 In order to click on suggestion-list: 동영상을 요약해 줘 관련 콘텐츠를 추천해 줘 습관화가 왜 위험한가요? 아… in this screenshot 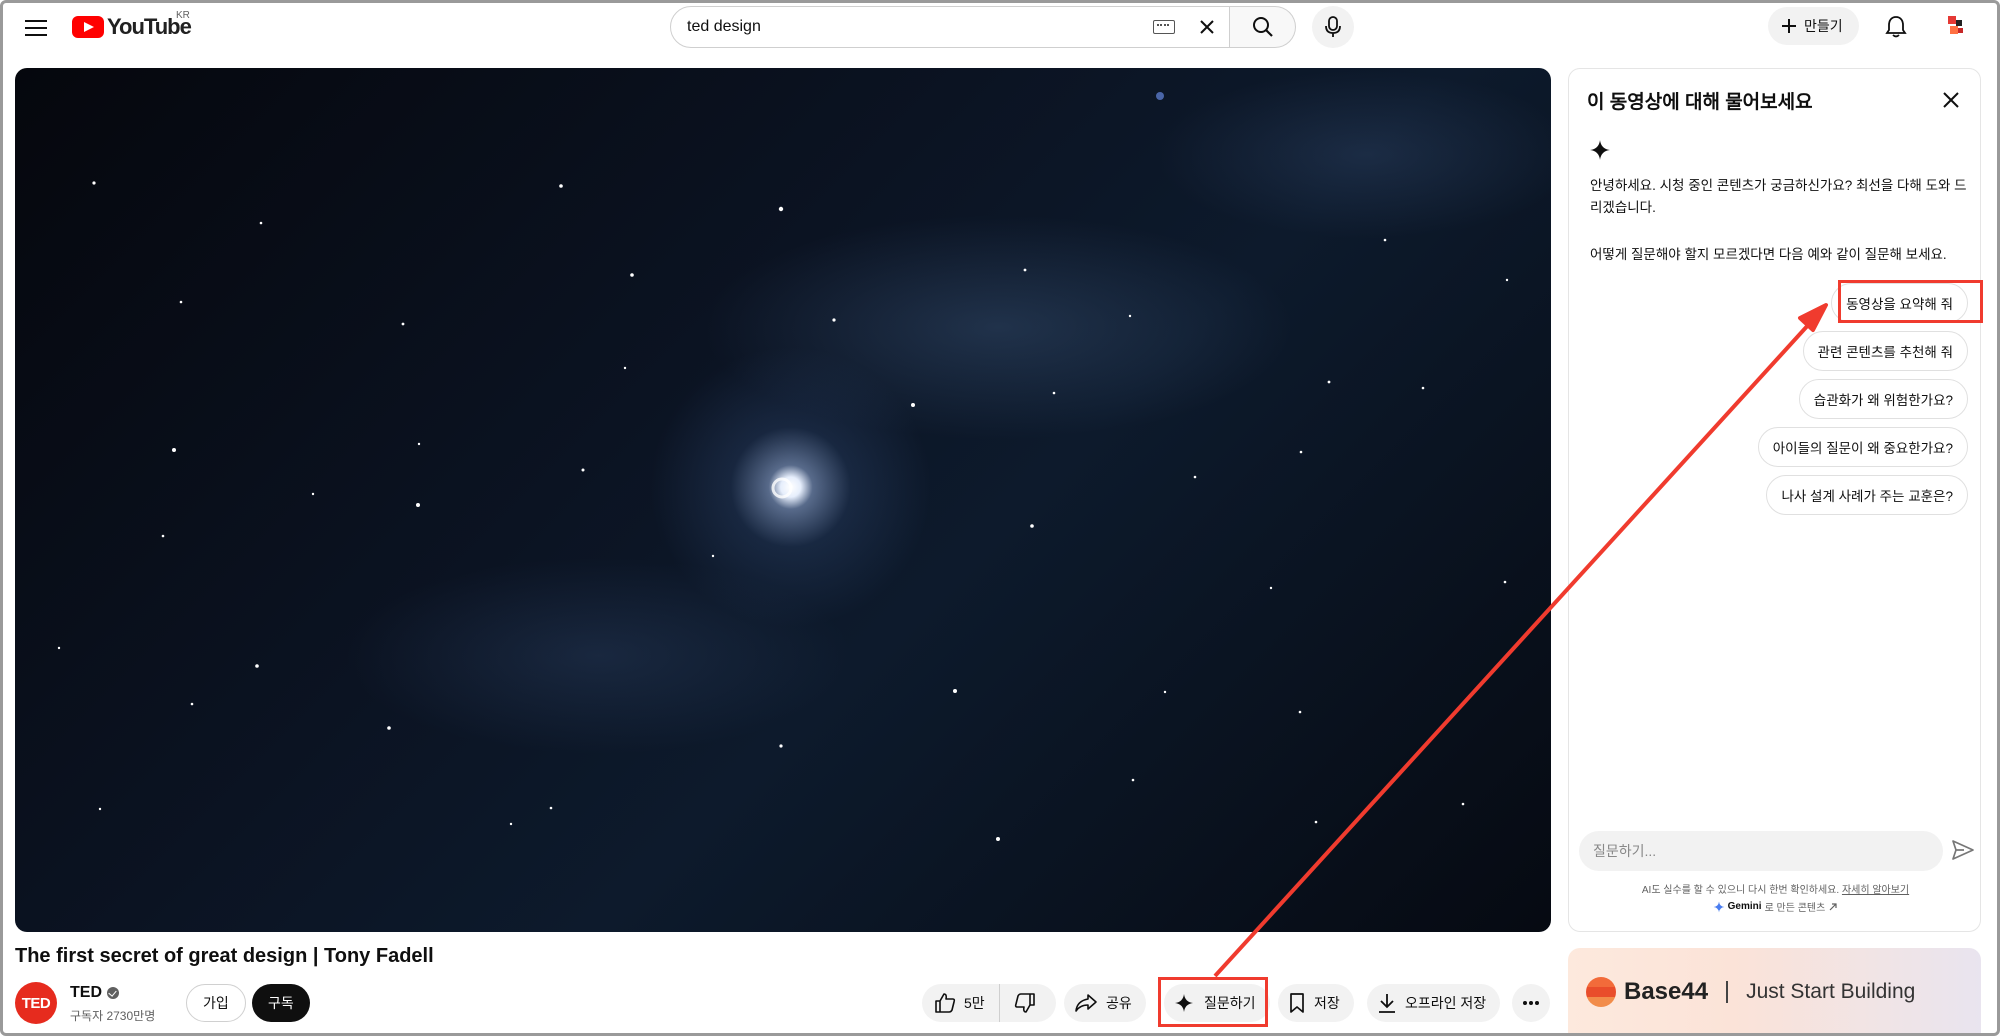, I will do `click(1862, 399)`.